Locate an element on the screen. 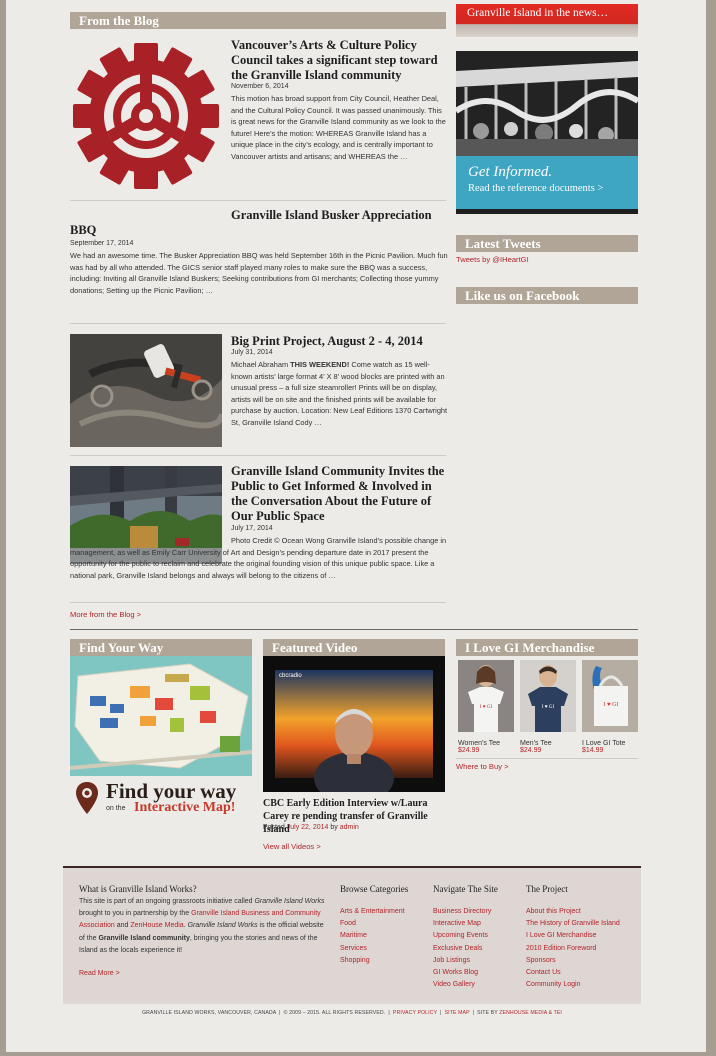  interactive-map is located at coordinates (161, 716).